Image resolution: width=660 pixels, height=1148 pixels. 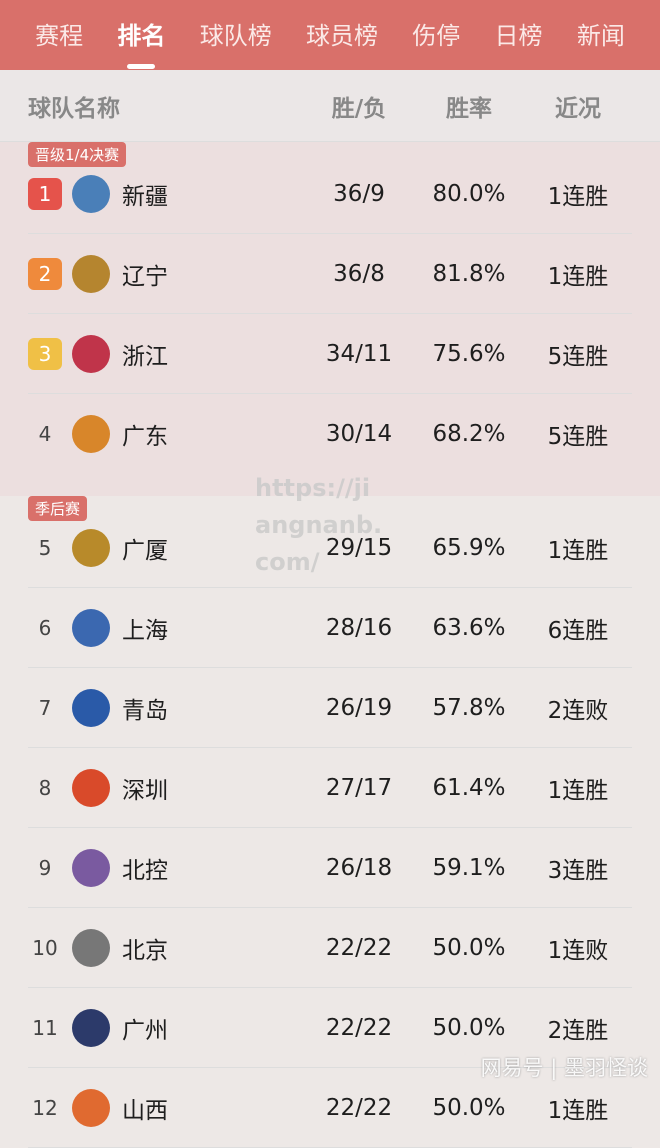 I want to click on table-row: 3 浙江 34/11 75.6% 5连胜, so click(x=330, y=354).